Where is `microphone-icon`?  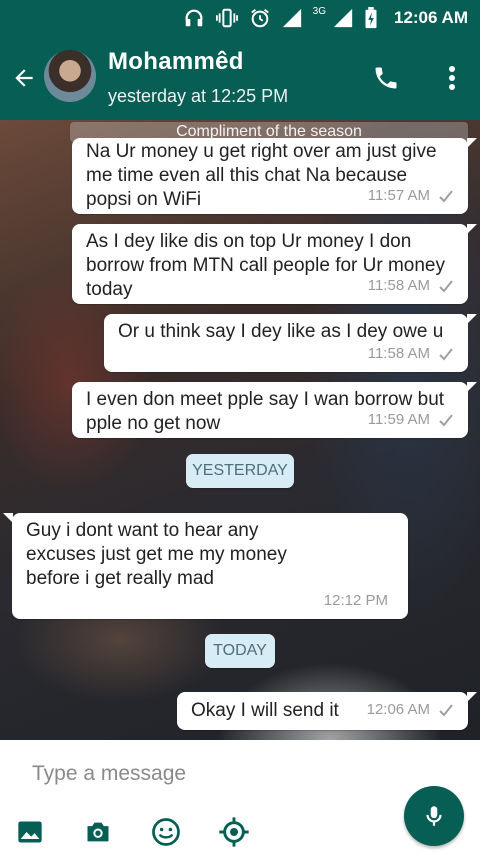
microphone-icon is located at coordinates (434, 816).